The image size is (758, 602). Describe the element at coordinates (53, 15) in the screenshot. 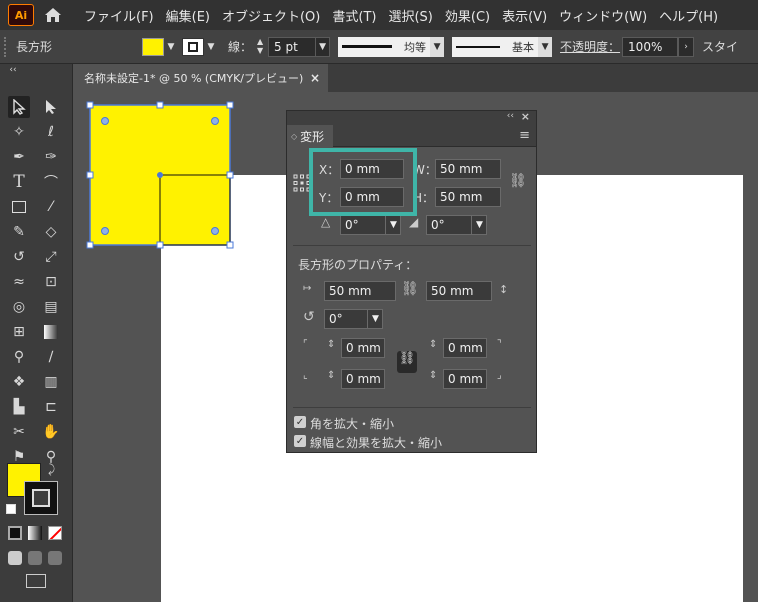

I see `home-icon` at that location.